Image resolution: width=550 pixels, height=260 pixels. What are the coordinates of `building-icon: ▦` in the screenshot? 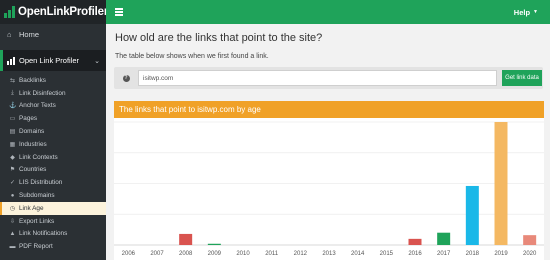 It's located at (12, 144).